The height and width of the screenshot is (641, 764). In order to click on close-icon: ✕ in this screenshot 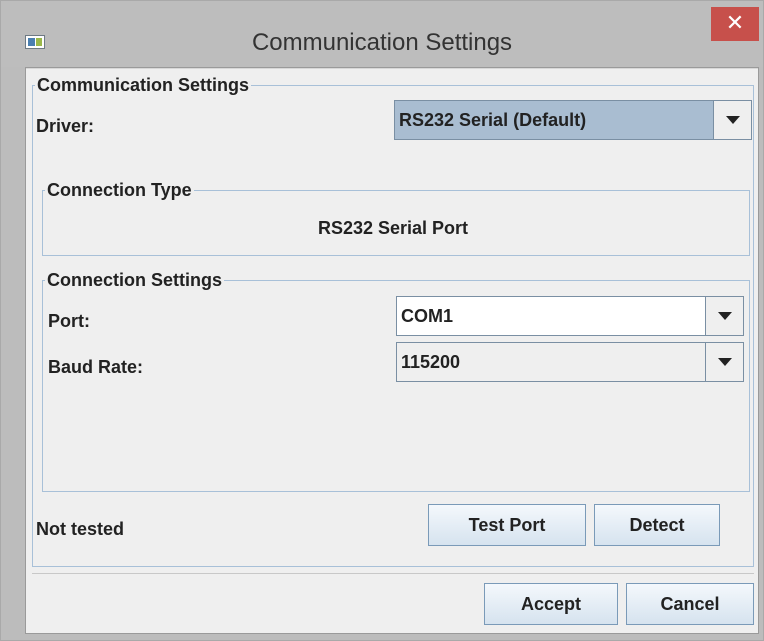, I will do `click(735, 22)`.